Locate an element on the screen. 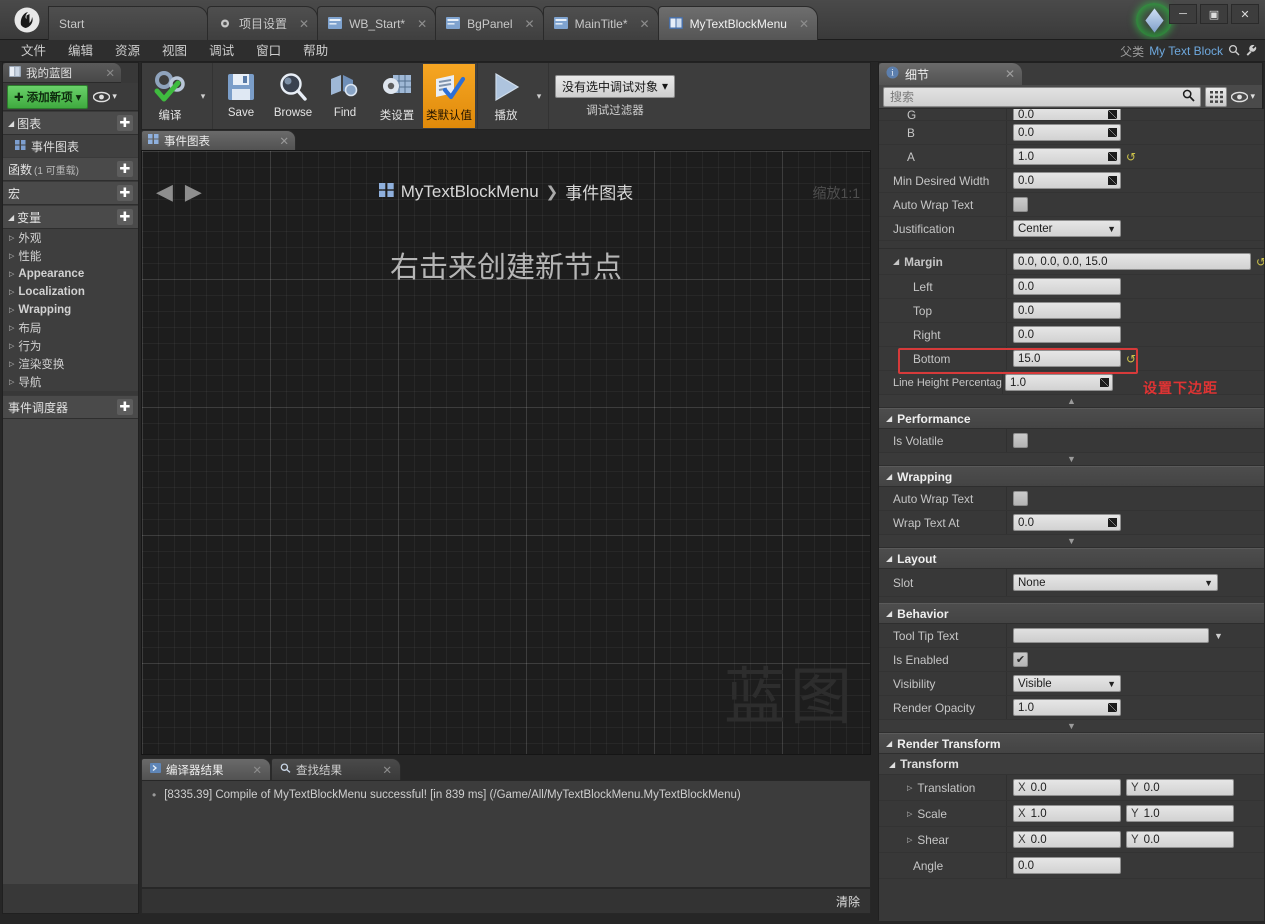 Image resolution: width=1265 pixels, height=924 pixels. section-variables: ◢ 变量 ✚ is located at coordinates (70, 217).